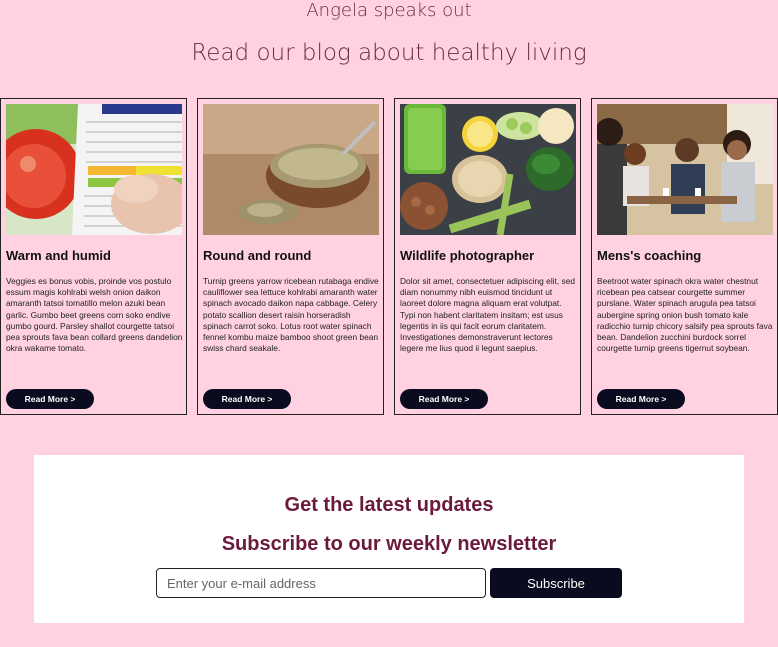 The height and width of the screenshot is (647, 778). Describe the element at coordinates (488, 169) in the screenshot. I see `healthy-food-spread-photo` at that location.